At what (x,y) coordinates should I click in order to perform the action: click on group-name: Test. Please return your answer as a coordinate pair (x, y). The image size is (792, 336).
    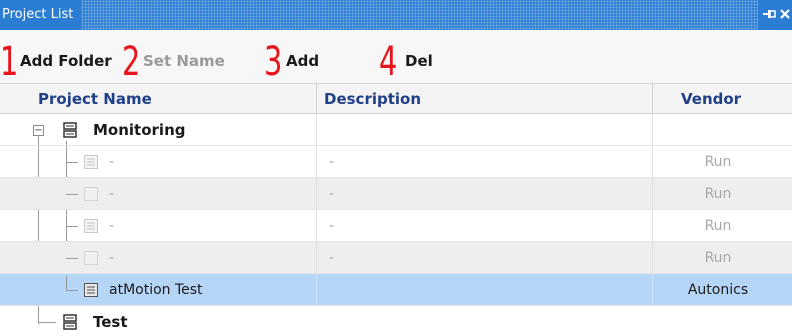
    Looking at the image, I should click on (110, 322).